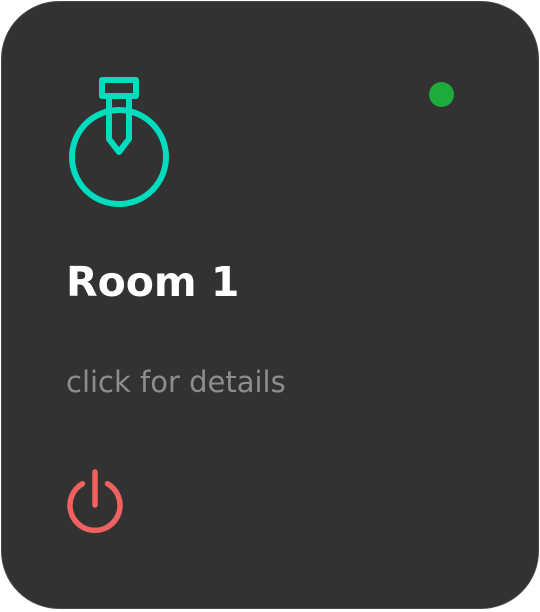 This screenshot has width=540, height=612. Describe the element at coordinates (441, 94) in the screenshot. I see `status-dot-icon` at that location.